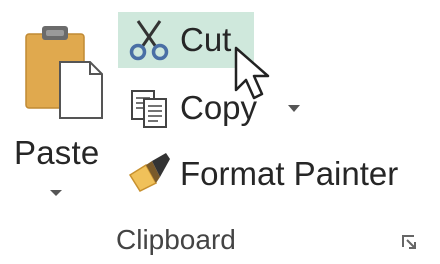 Image resolution: width=440 pixels, height=264 pixels. What do you see at coordinates (149, 40) in the screenshot?
I see `scissors-icon` at bounding box center [149, 40].